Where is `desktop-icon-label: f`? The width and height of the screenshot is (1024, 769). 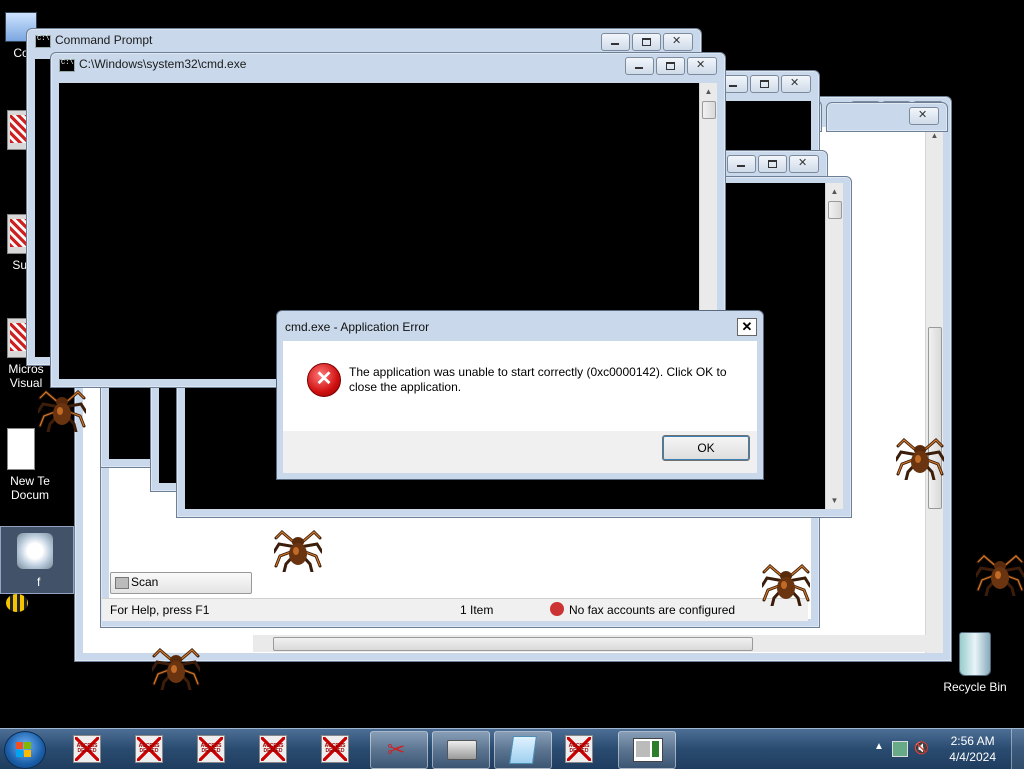 desktop-icon-label: f is located at coordinates (39, 582).